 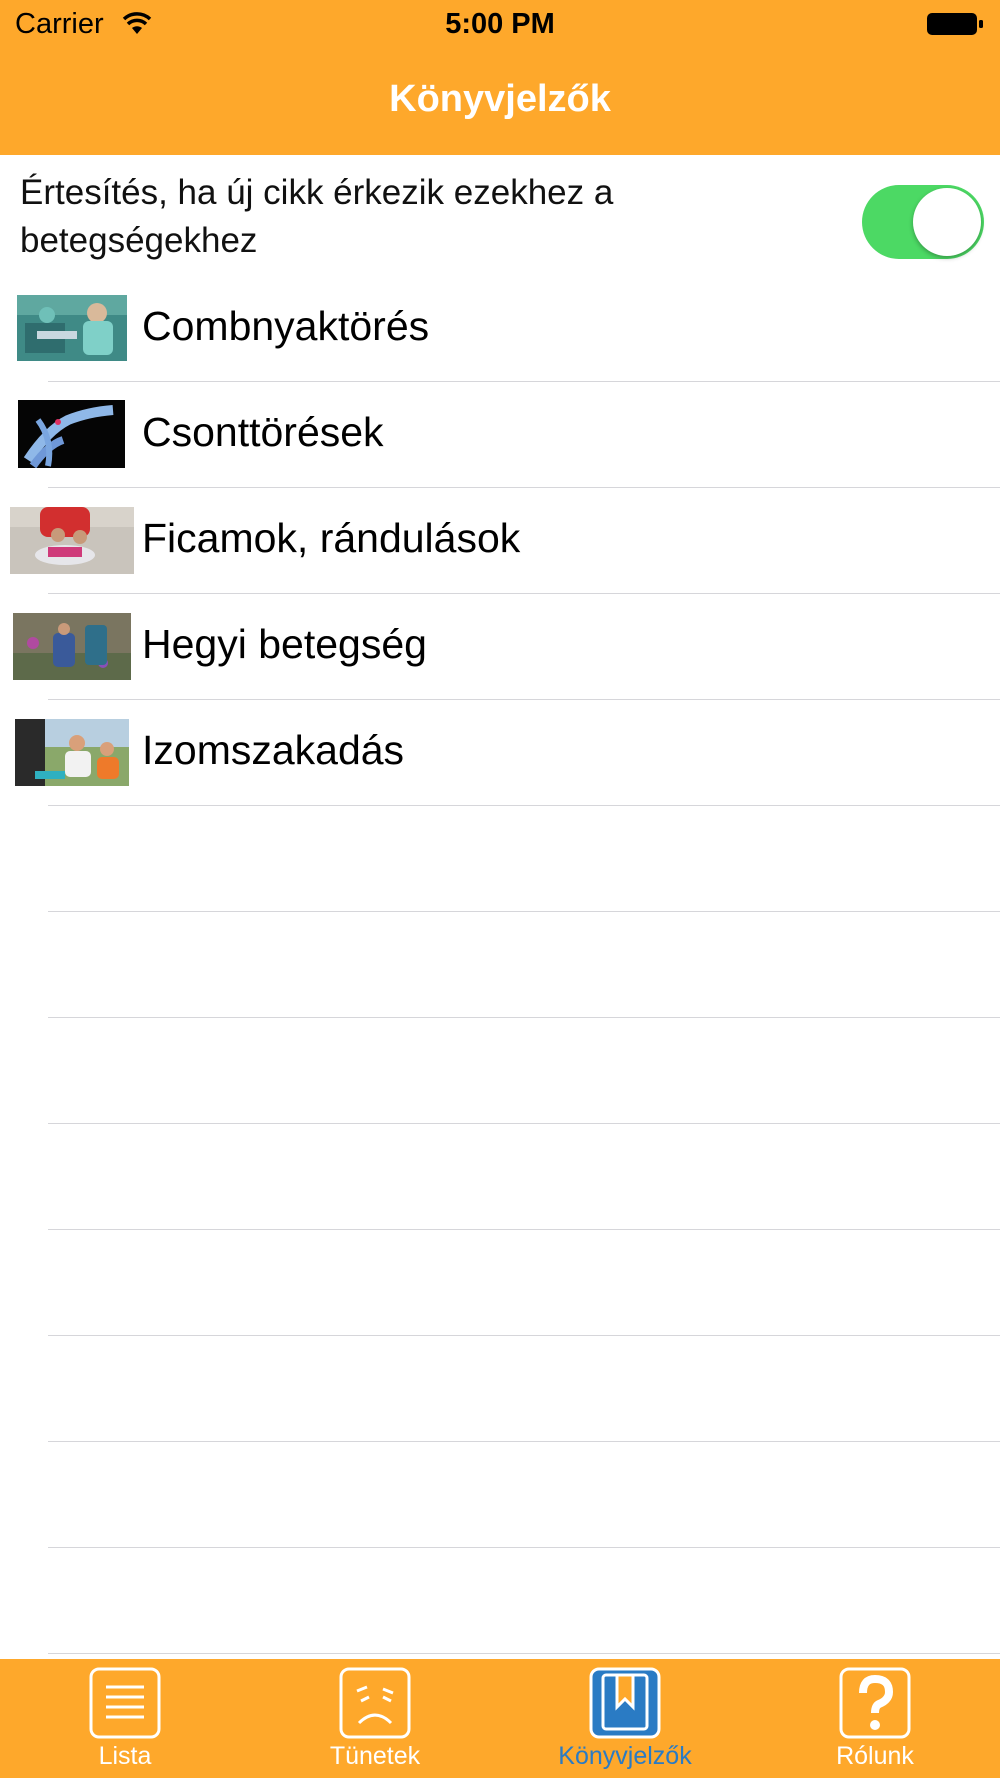 What do you see at coordinates (375, 1756) in the screenshot?
I see `tab-label: Tünetek` at bounding box center [375, 1756].